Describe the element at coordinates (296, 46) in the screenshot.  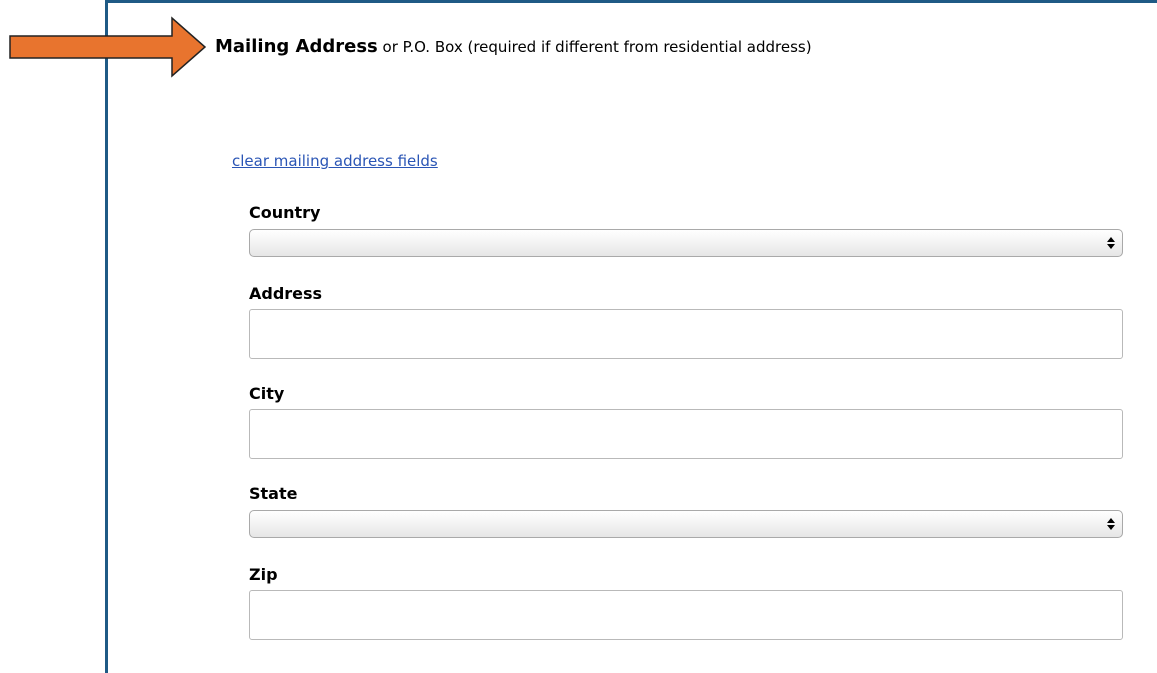
I see `section-title-bold: Mailing Address` at that location.